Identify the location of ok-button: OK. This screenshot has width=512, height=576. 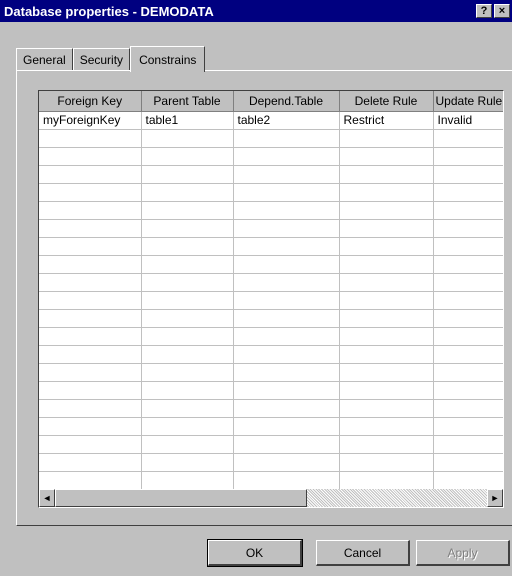
(255, 553).